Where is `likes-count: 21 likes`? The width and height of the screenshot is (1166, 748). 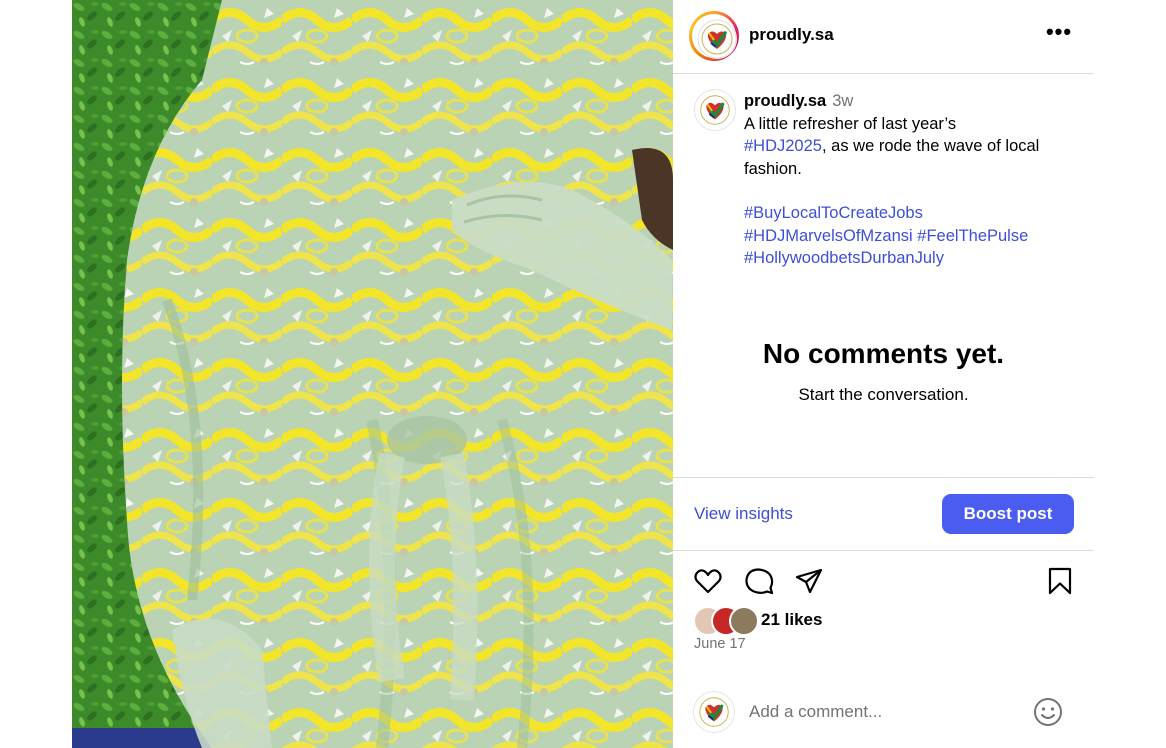 likes-count: 21 likes is located at coordinates (791, 620).